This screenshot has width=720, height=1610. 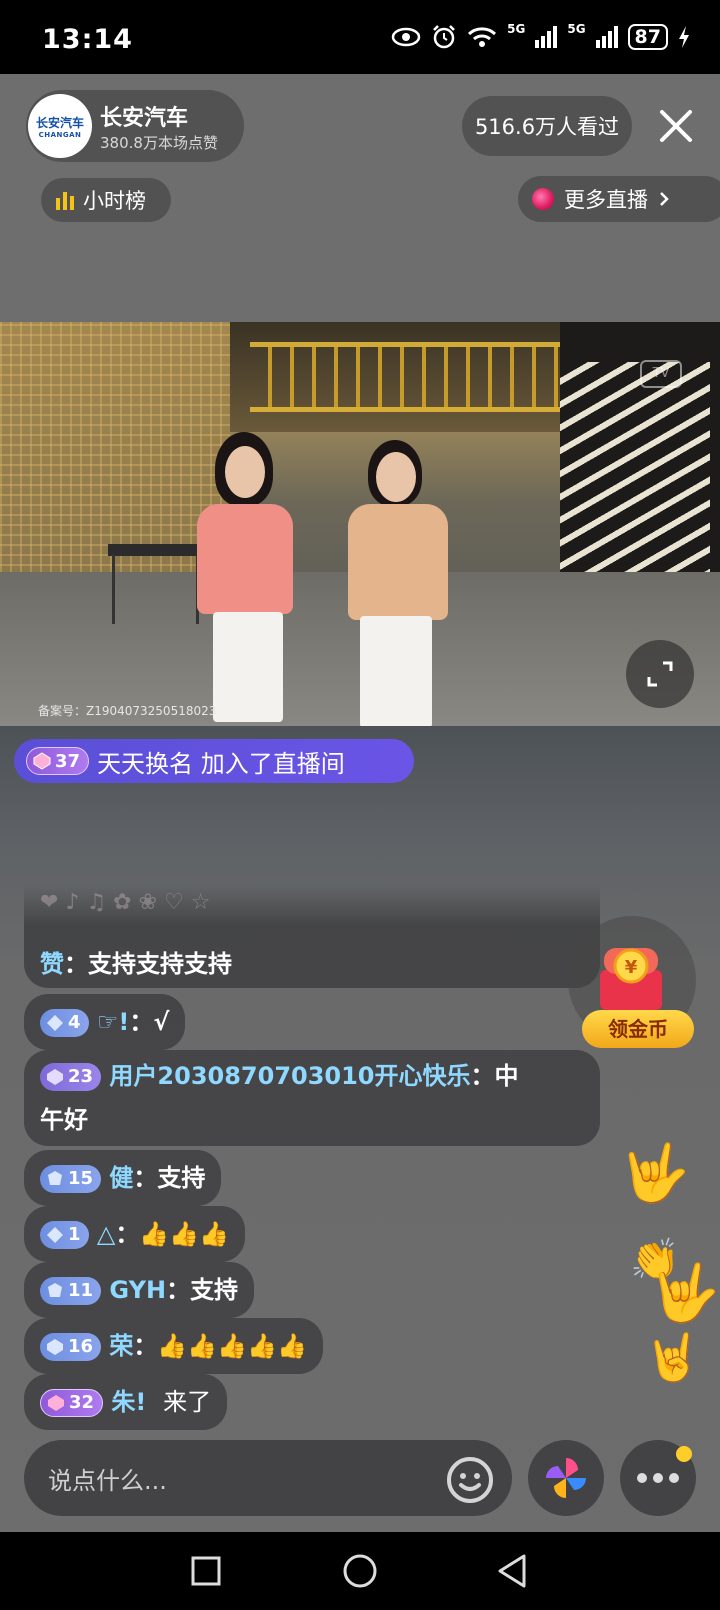 What do you see at coordinates (114, 201) in the screenshot?
I see `hourly-rank-label: 小时榜` at bounding box center [114, 201].